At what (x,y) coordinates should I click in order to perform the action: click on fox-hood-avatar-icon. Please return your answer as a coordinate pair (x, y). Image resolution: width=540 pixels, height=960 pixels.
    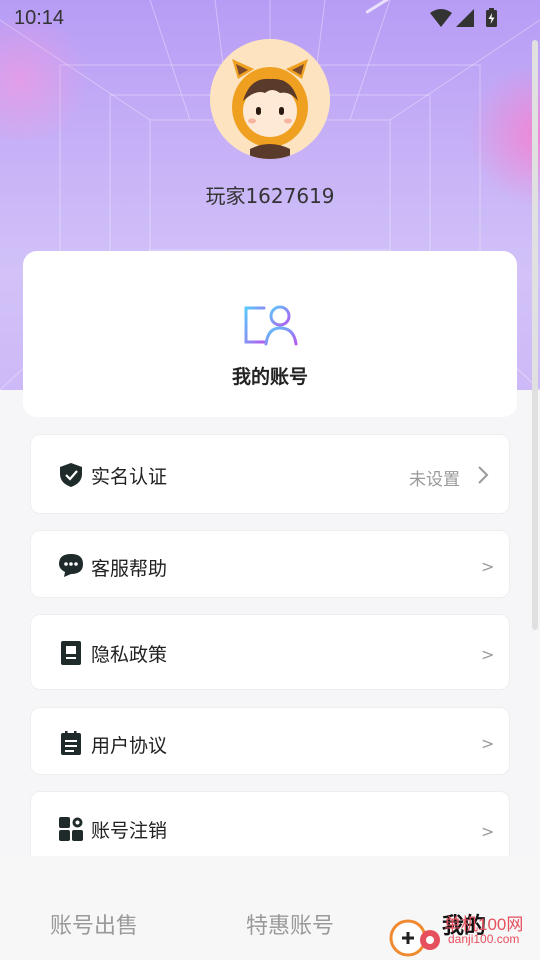
    Looking at the image, I should click on (270, 99).